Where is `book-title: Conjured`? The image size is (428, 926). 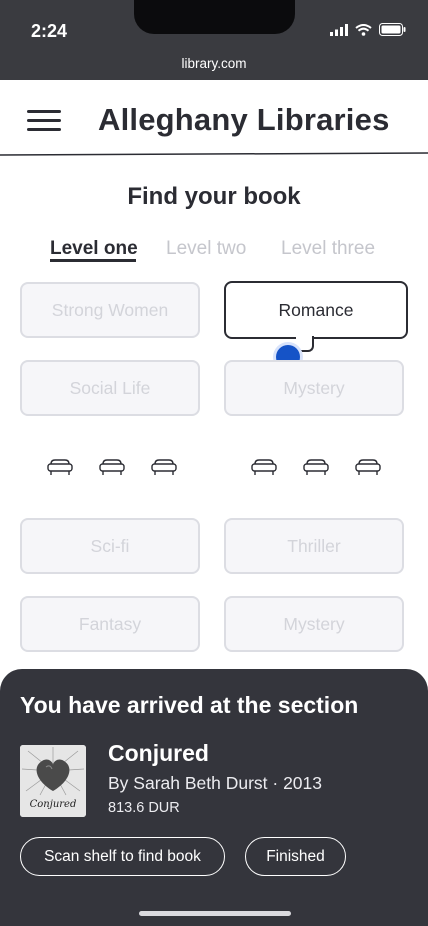 book-title: Conjured is located at coordinates (158, 753).